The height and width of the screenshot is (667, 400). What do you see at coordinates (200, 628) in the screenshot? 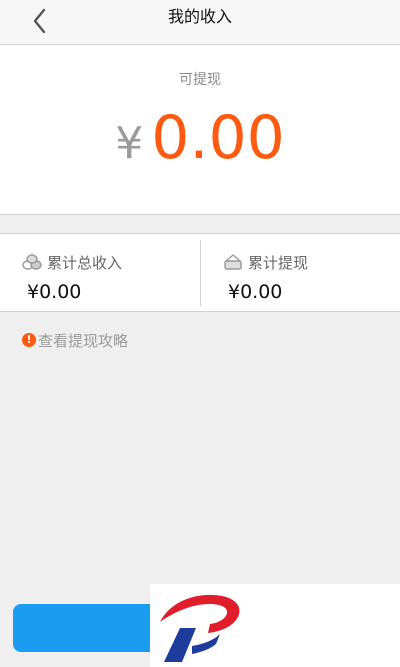
I see `logo-icon` at bounding box center [200, 628].